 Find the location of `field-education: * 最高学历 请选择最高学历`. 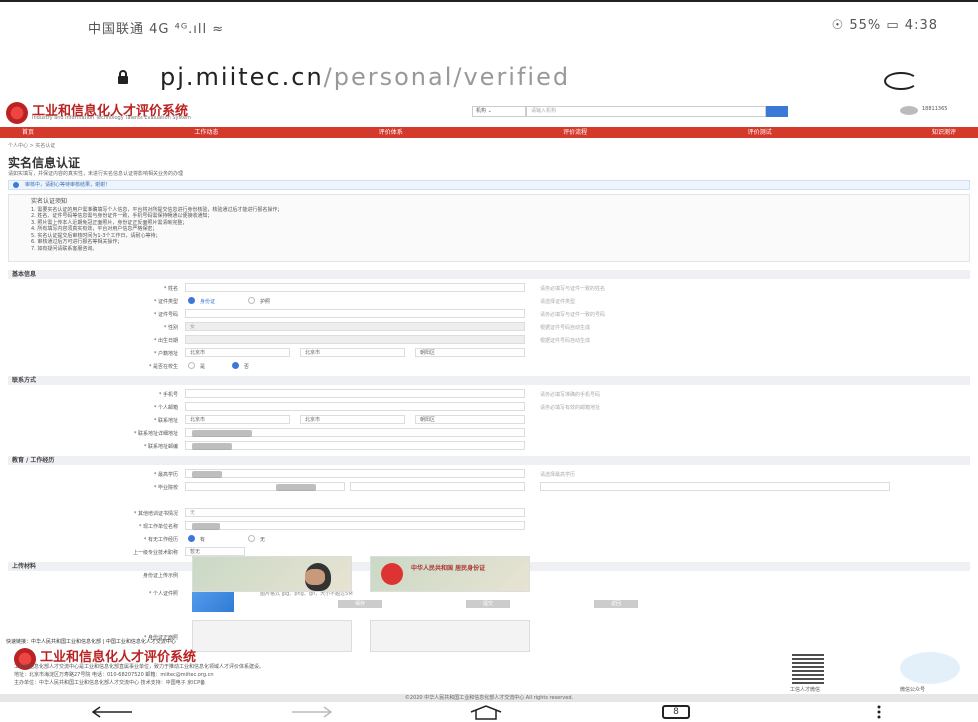

field-education: * 最高学历 请选择最高学历 is located at coordinates (489, 474).